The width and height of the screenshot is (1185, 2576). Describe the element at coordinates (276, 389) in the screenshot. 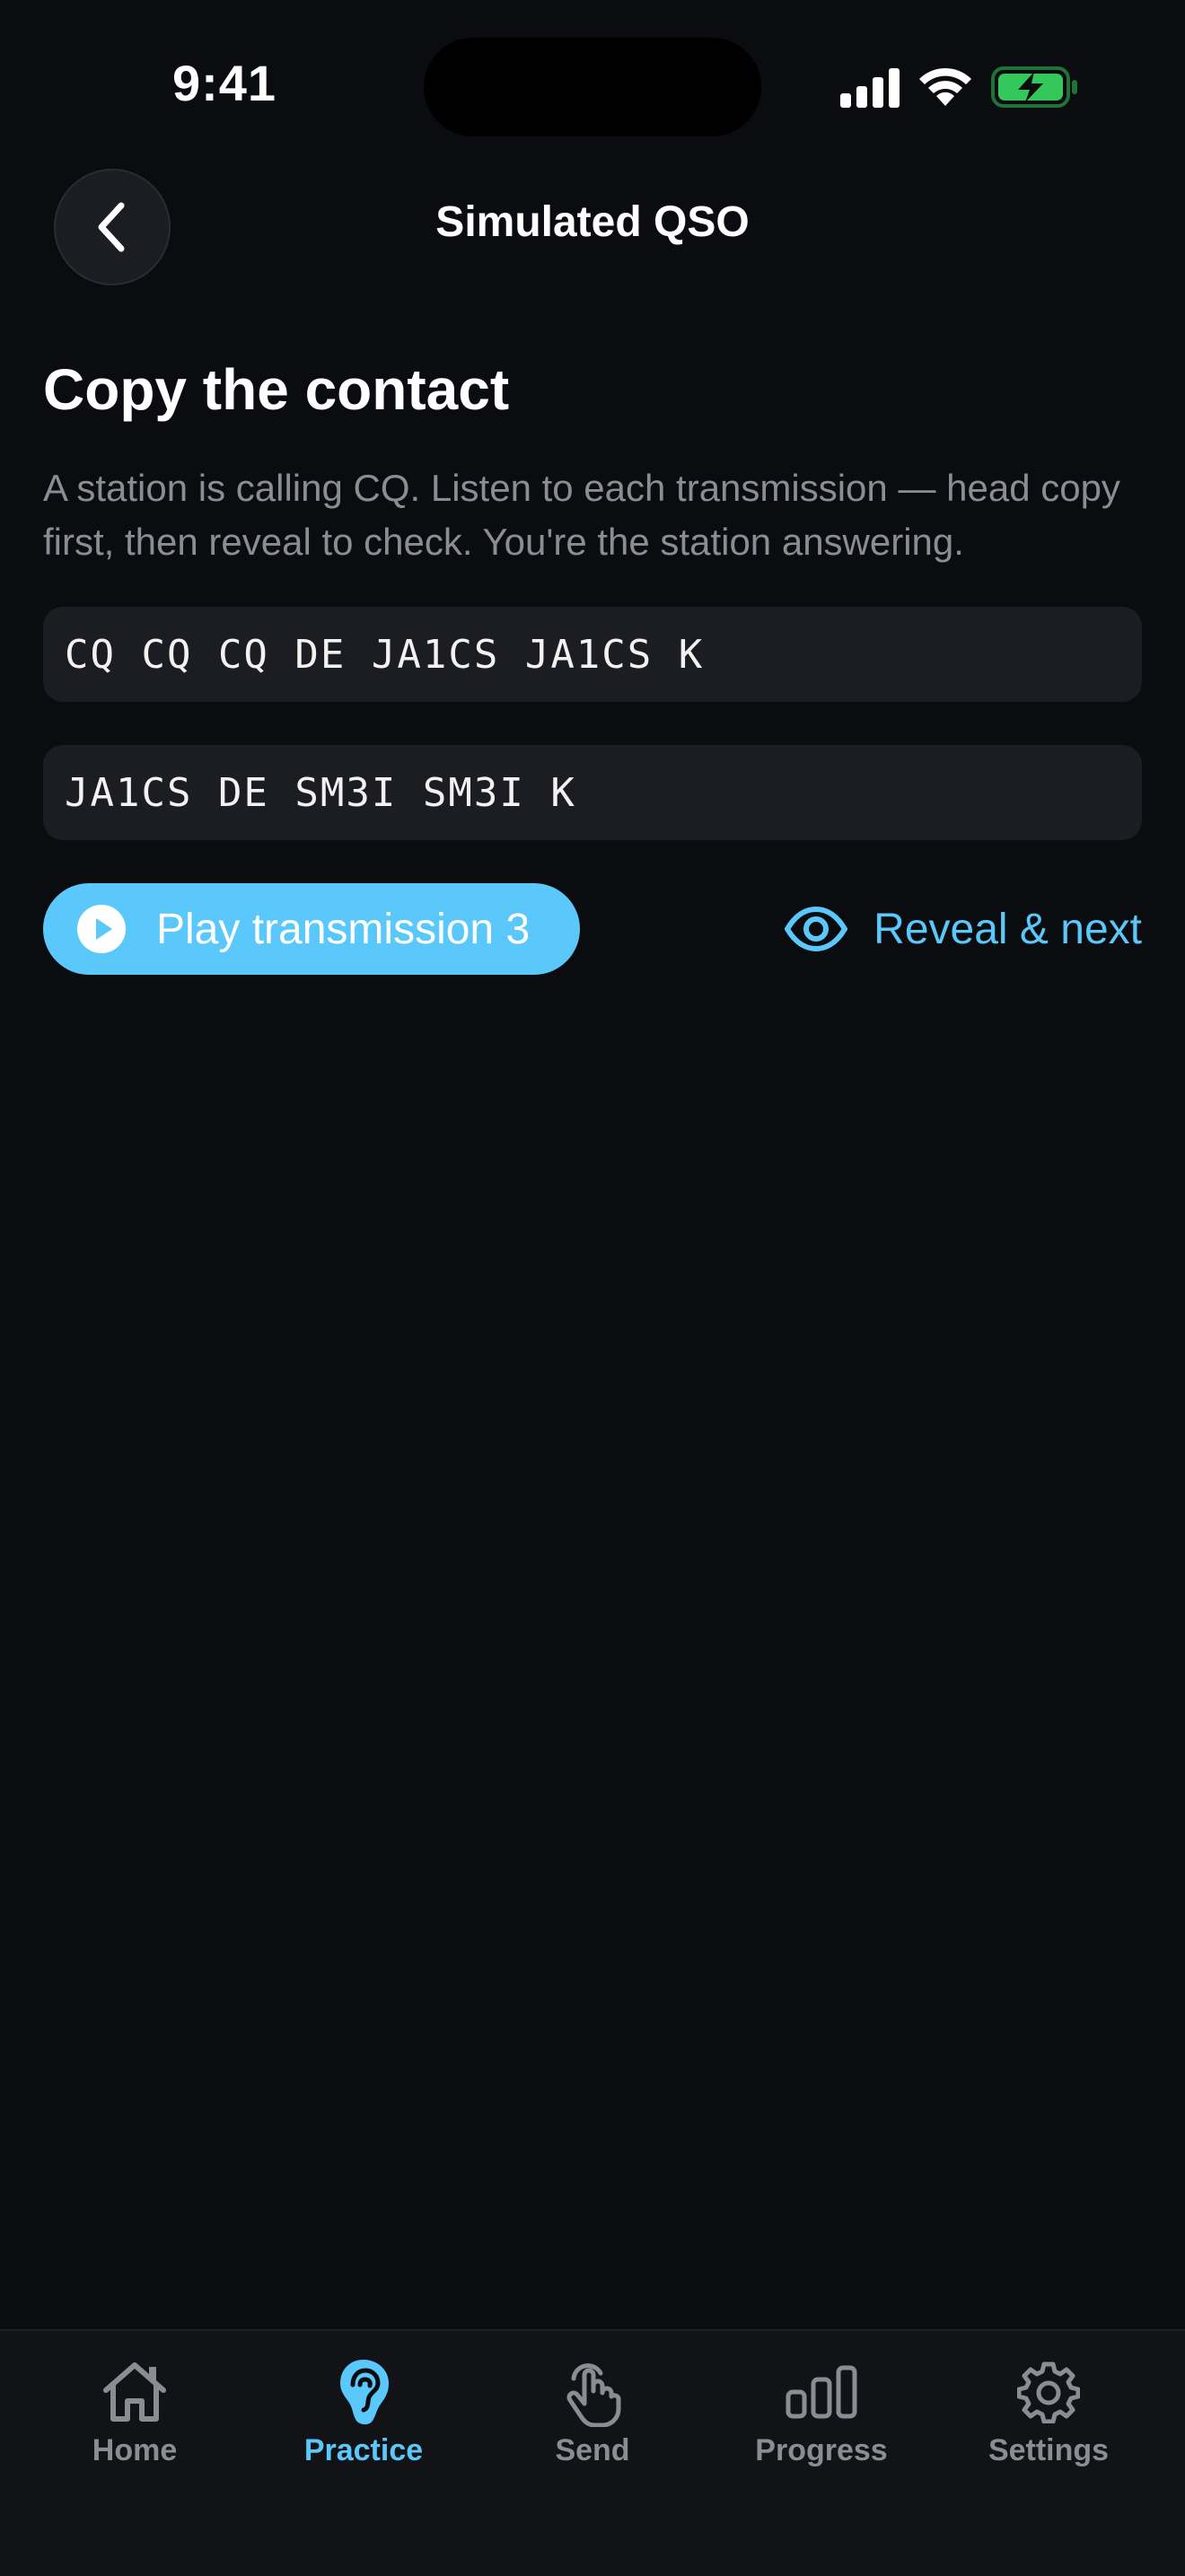

I see `page-title: Copy the contact` at that location.